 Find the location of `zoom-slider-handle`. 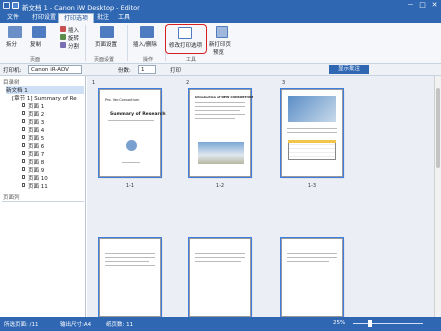

zoom-slider-handle is located at coordinates (370, 323).